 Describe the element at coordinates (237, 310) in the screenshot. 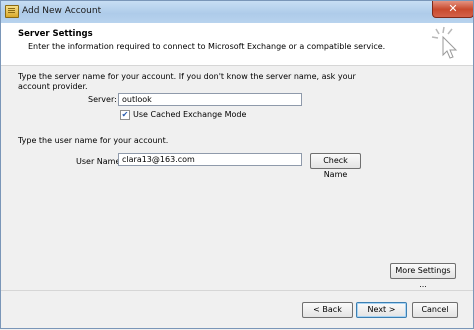

I see `footer-bar: < Back Next > Cancel` at that location.